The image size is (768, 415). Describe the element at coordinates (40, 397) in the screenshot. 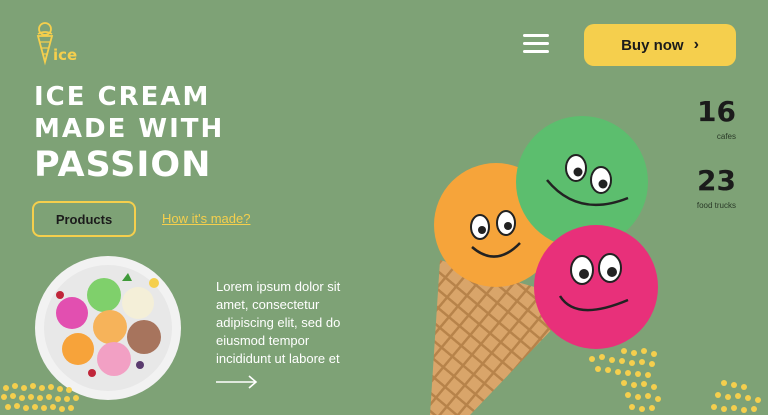

I see `decorative-dots-left` at that location.